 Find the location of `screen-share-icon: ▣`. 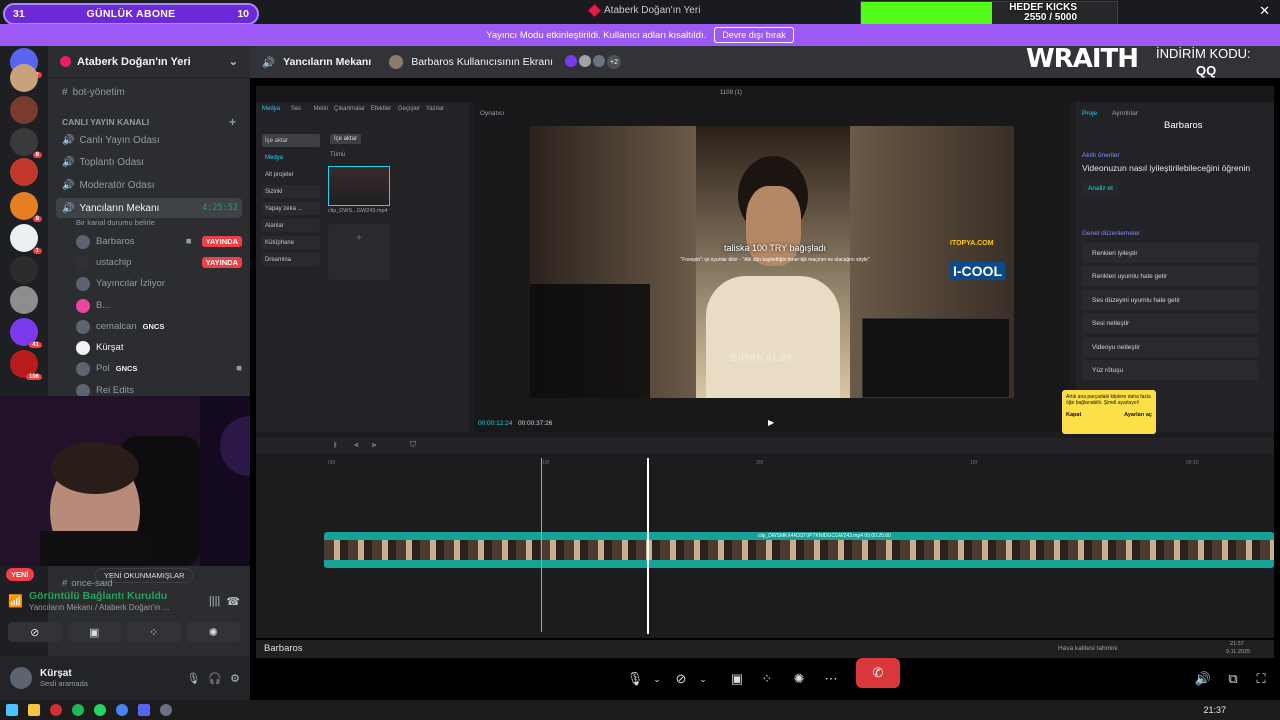

screen-share-icon: ▣ is located at coordinates (737, 679).